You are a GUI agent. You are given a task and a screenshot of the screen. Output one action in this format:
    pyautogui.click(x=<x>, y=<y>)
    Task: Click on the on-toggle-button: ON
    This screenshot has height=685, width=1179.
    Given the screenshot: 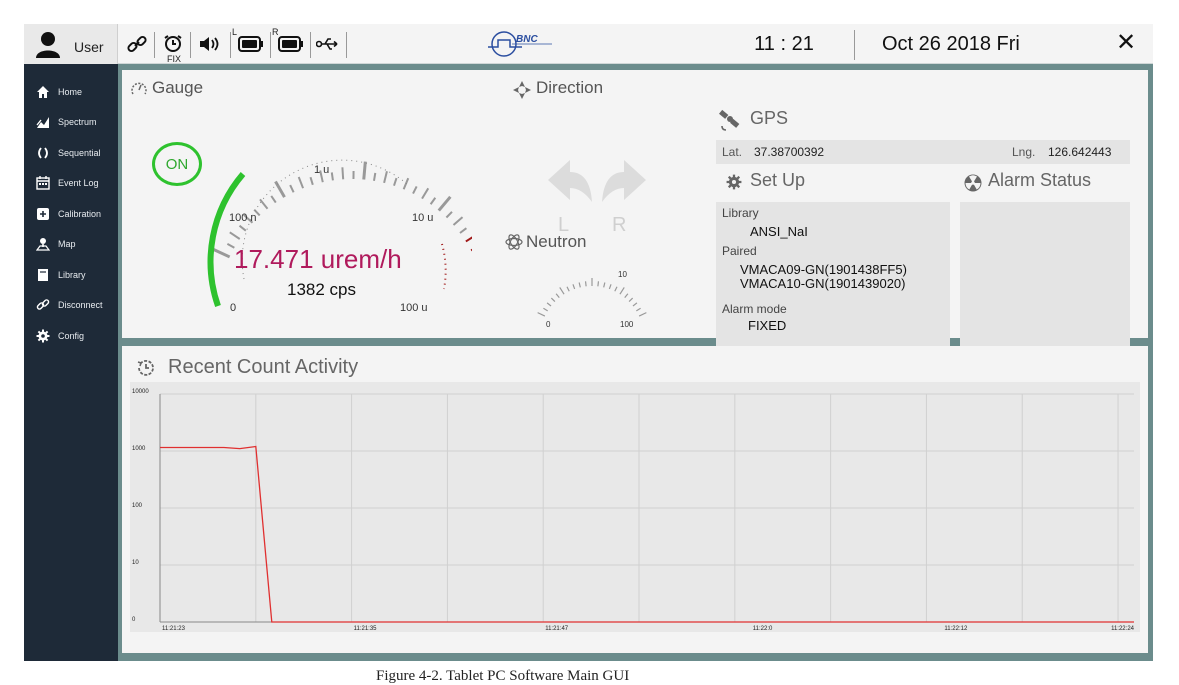 What is the action you would take?
    pyautogui.click(x=177, y=164)
    